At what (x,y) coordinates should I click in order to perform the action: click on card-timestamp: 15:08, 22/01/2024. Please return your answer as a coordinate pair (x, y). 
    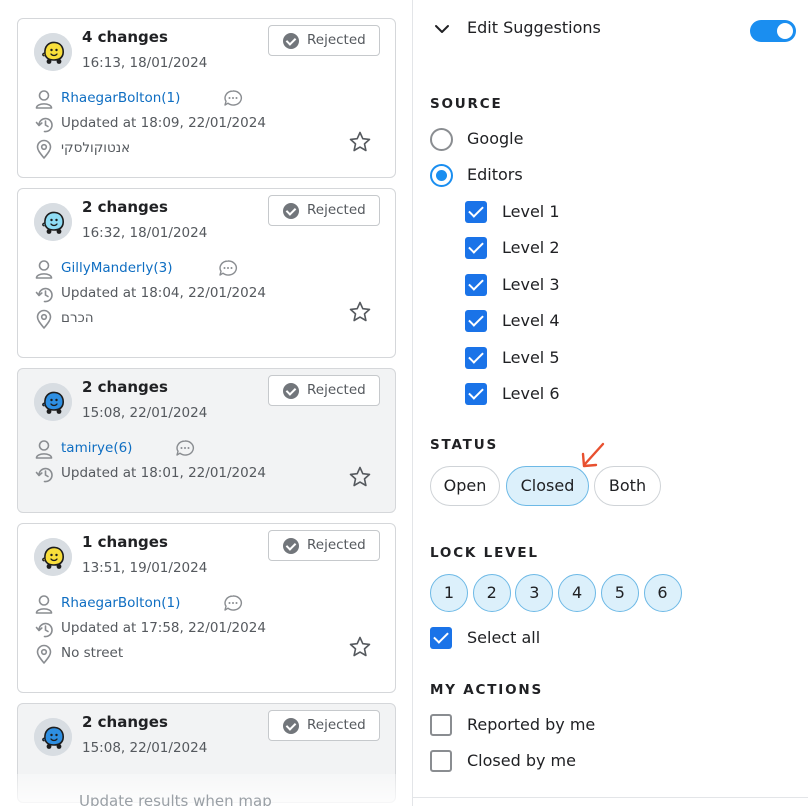
    Looking at the image, I should click on (145, 748).